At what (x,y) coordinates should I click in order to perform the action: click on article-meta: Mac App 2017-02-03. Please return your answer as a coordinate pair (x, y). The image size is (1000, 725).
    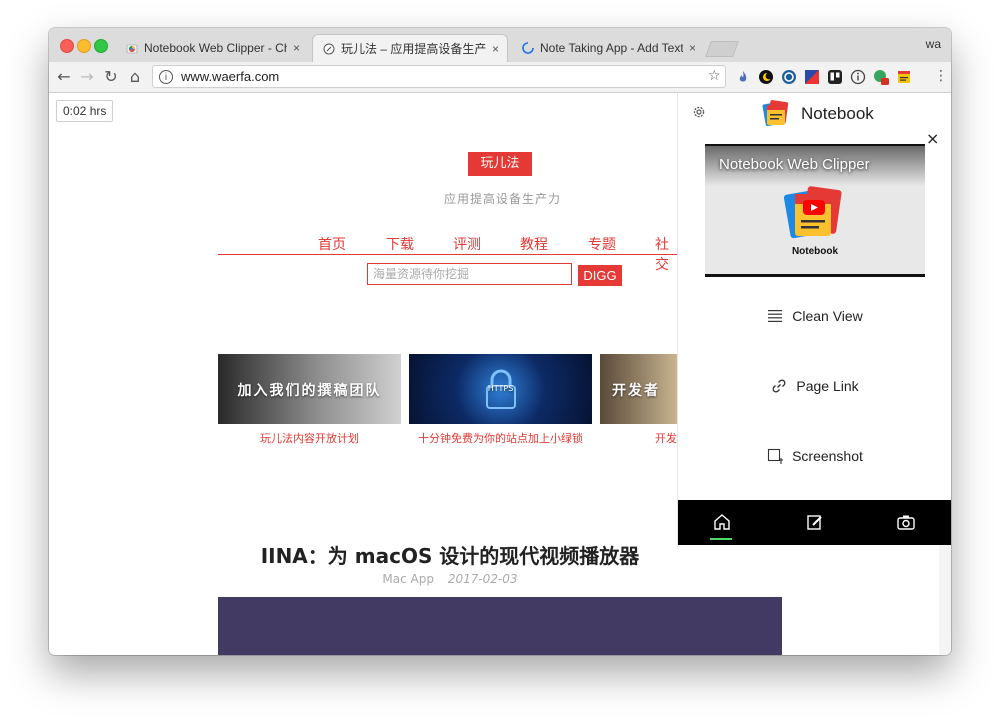
    Looking at the image, I should click on (450, 579).